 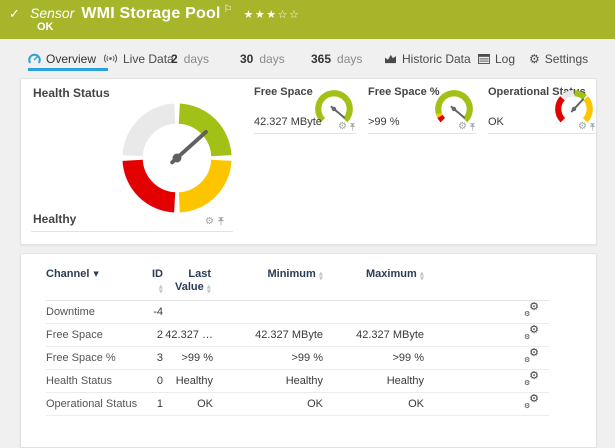 What do you see at coordinates (190, 58) in the screenshot?
I see `tab-2-days: 2 days` at bounding box center [190, 58].